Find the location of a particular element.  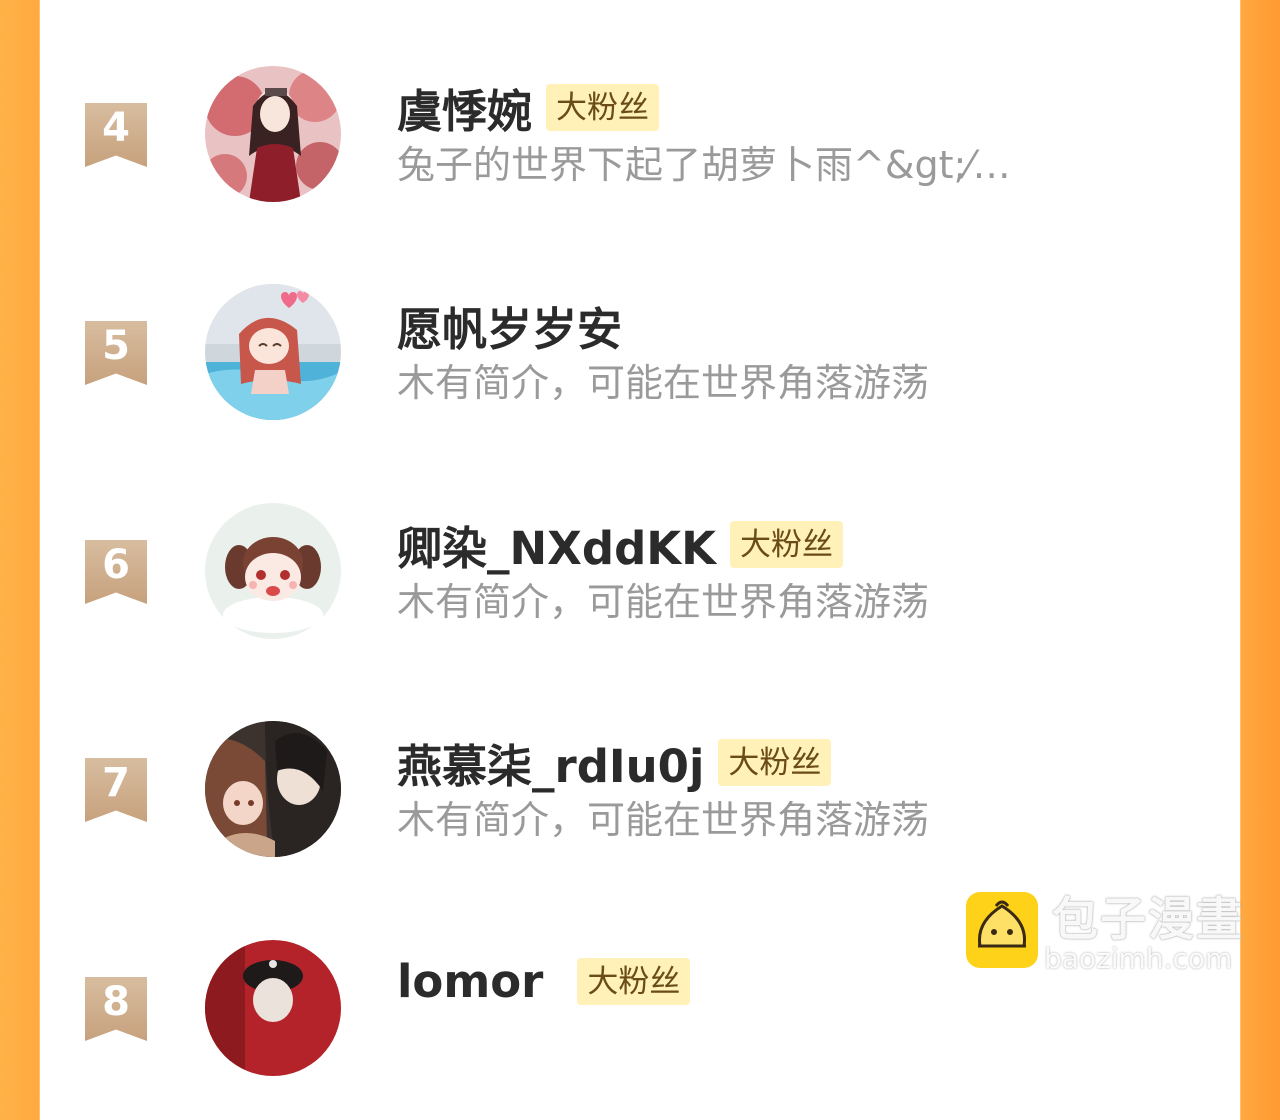

rank-ribbon: 6 is located at coordinates (116, 572).